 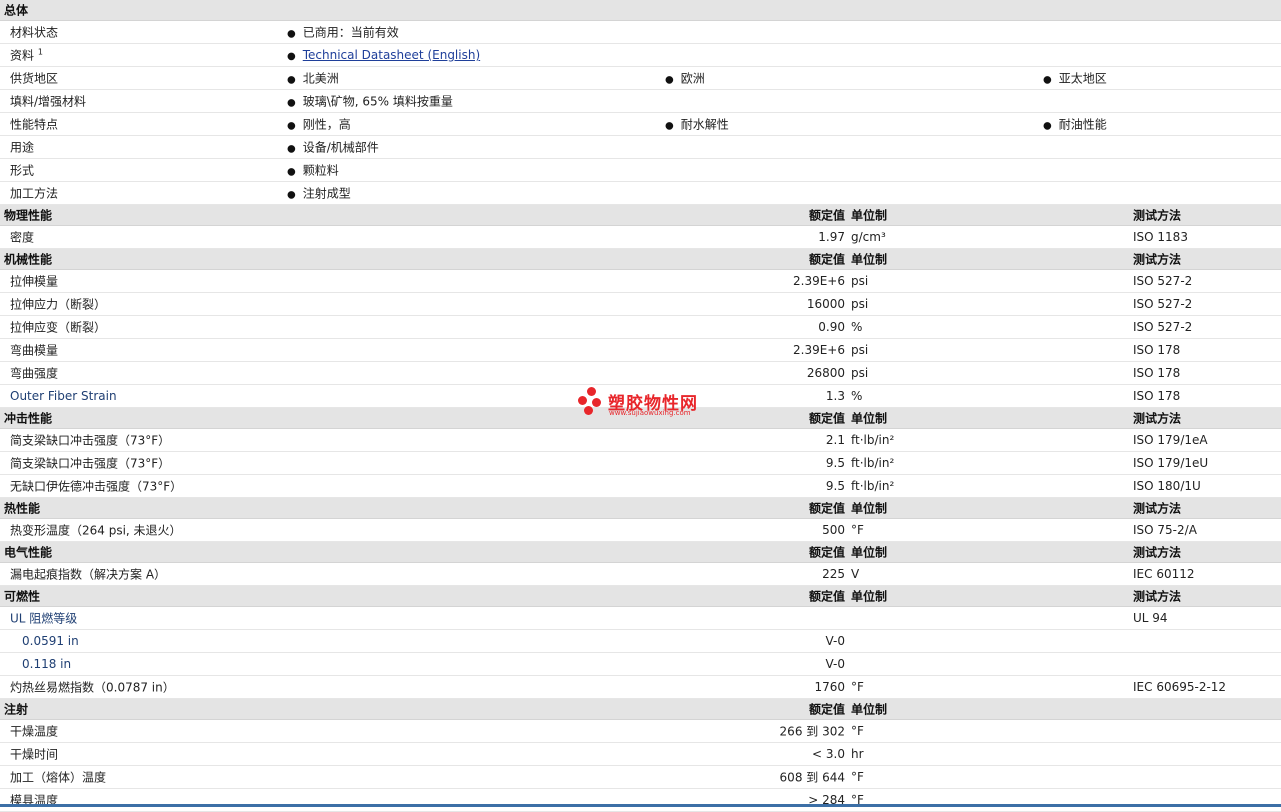 I want to click on property-value: 1.3, so click(x=835, y=396).